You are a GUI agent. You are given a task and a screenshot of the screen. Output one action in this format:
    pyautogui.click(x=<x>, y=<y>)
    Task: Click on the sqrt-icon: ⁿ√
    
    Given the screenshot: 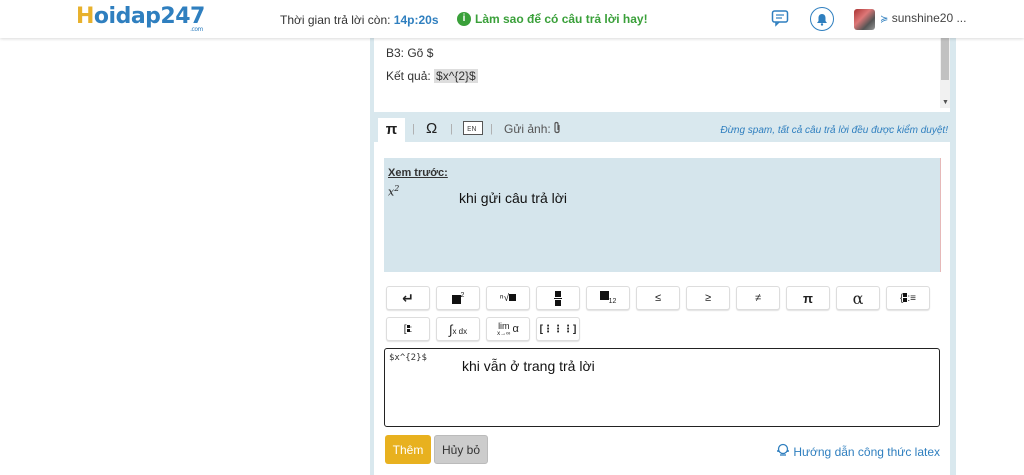 What is the action you would take?
    pyautogui.click(x=508, y=298)
    